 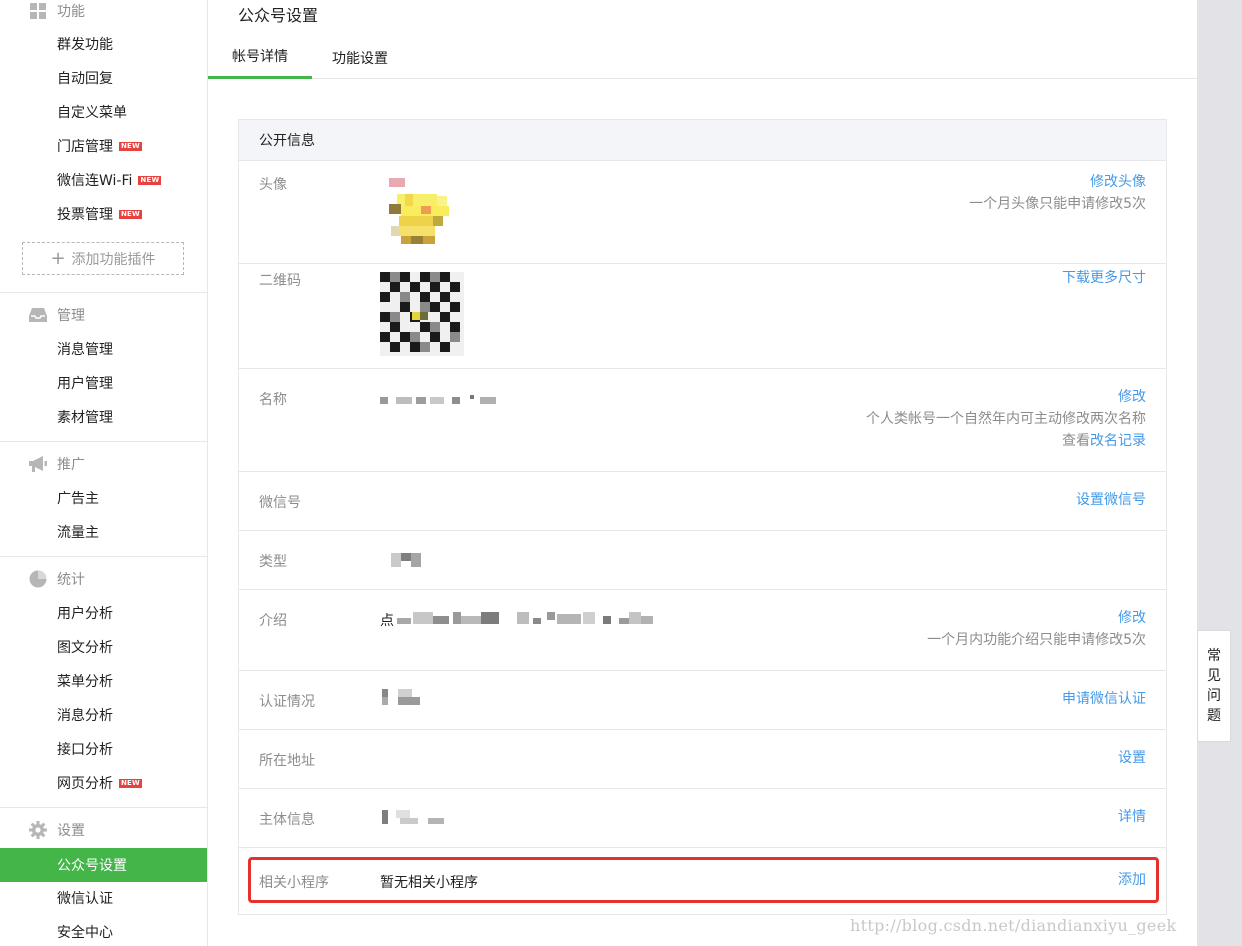 What do you see at coordinates (85, 45) in the screenshot?
I see `sidebar-item-label: 群发功能` at bounding box center [85, 45].